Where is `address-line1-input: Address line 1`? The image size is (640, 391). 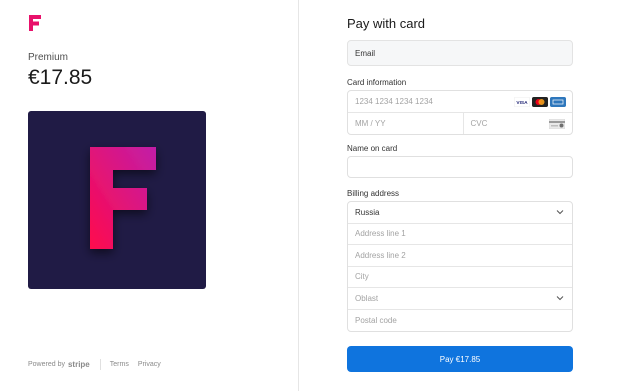
address-line1-input: Address line 1 is located at coordinates (460, 234).